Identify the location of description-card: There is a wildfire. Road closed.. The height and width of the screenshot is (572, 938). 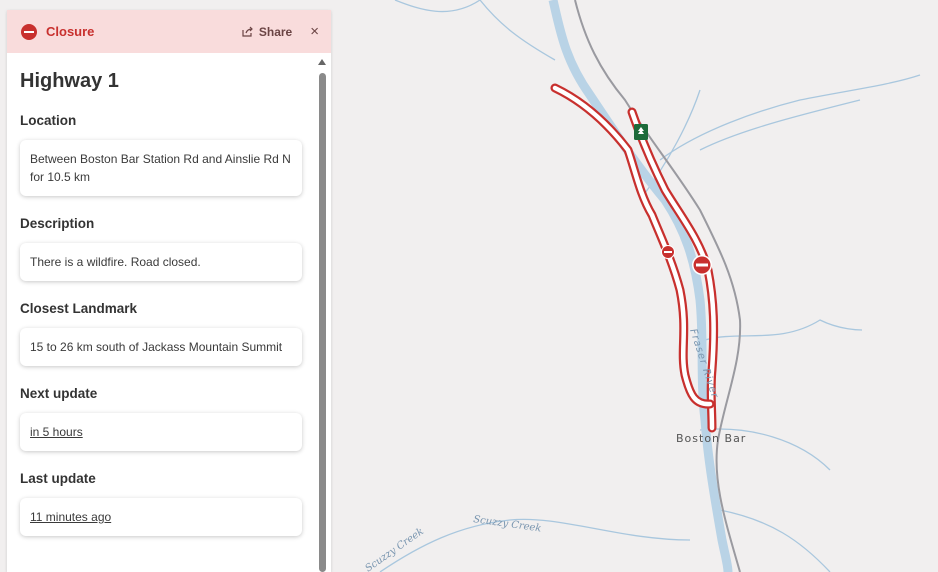
(161, 262).